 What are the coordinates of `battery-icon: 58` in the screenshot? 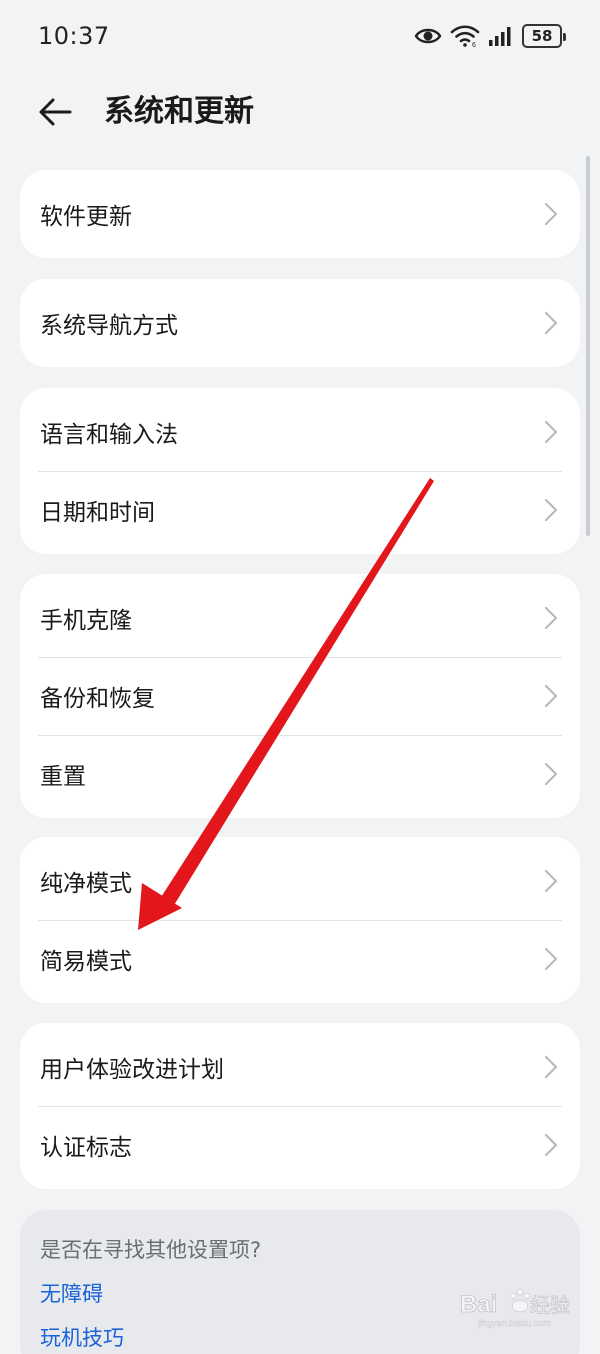 It's located at (544, 36).